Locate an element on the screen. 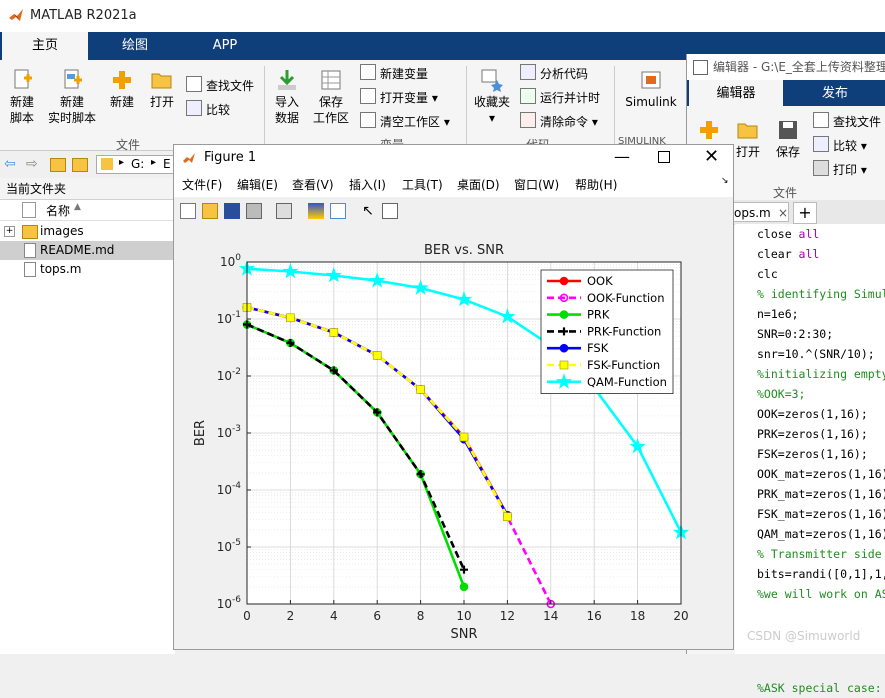  list-item-selected: README.md is located at coordinates (87, 250).